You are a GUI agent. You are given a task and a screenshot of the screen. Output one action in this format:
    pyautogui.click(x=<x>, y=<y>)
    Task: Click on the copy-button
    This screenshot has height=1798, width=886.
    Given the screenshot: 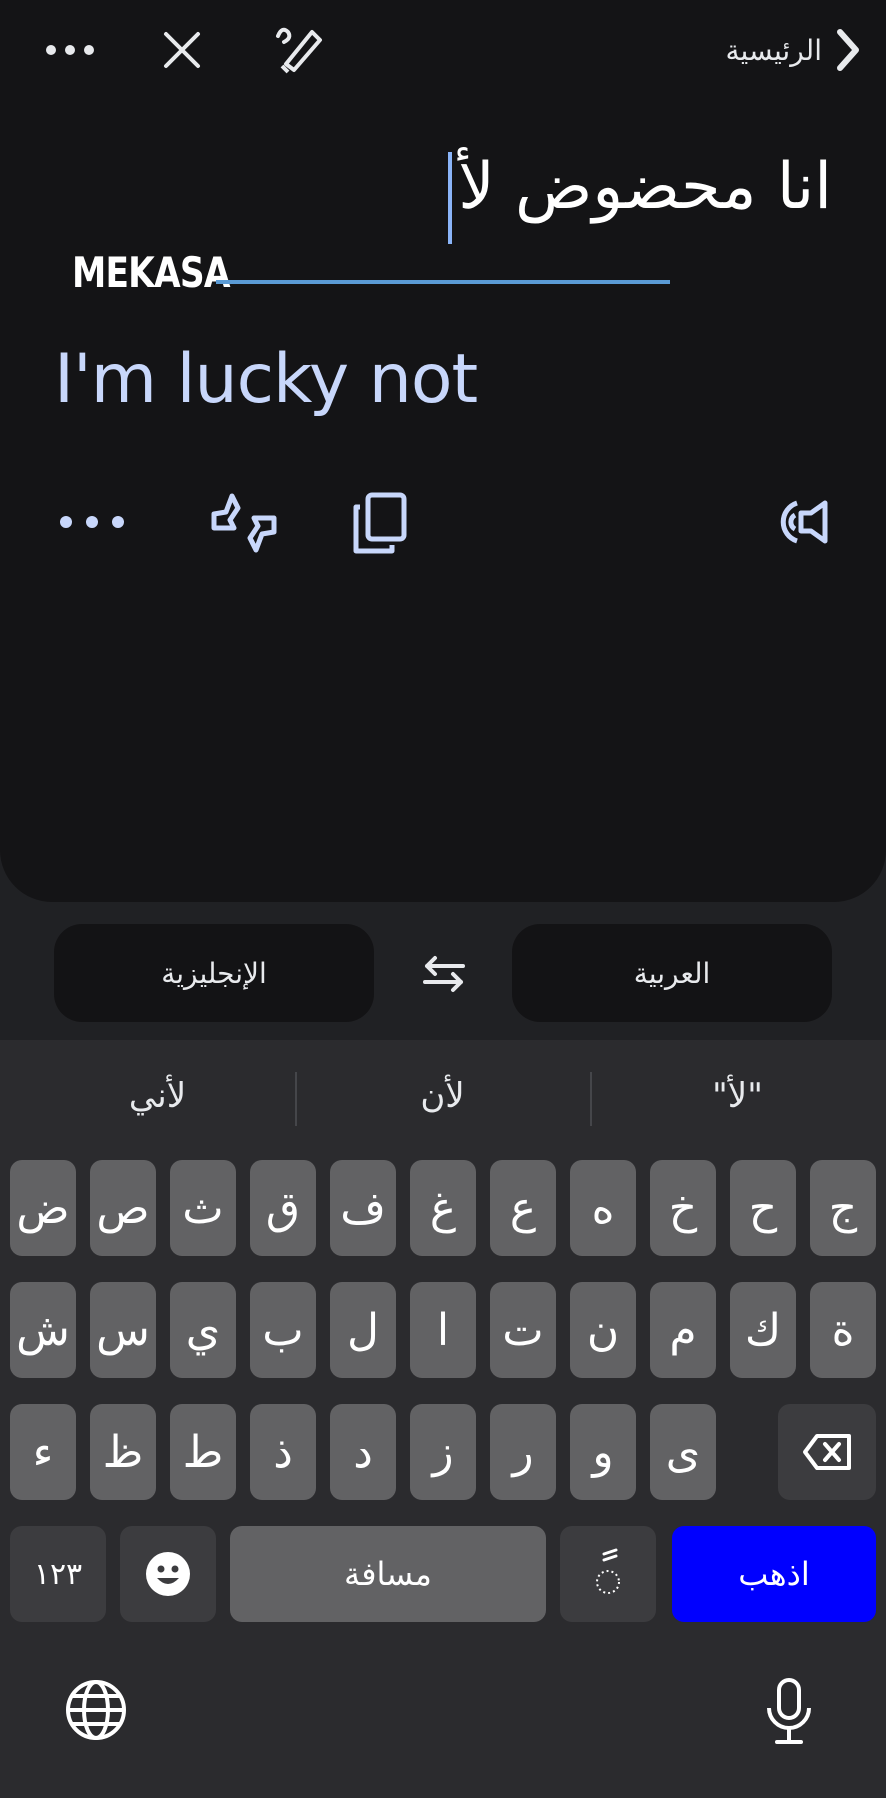 What is the action you would take?
    pyautogui.click(x=380, y=523)
    